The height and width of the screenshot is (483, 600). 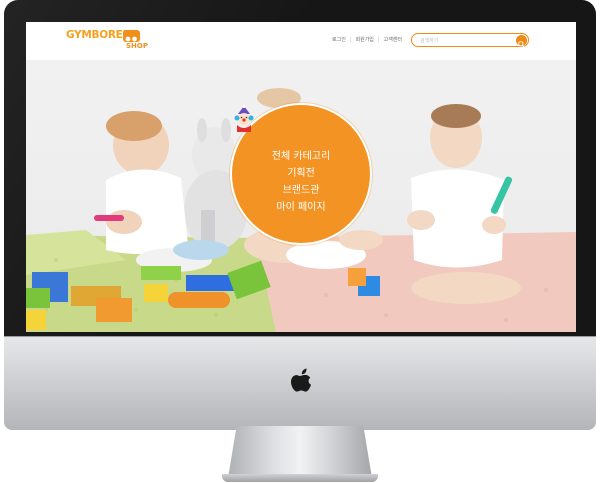 I want to click on logo-brand: GYMBOREE, so click(x=98, y=35).